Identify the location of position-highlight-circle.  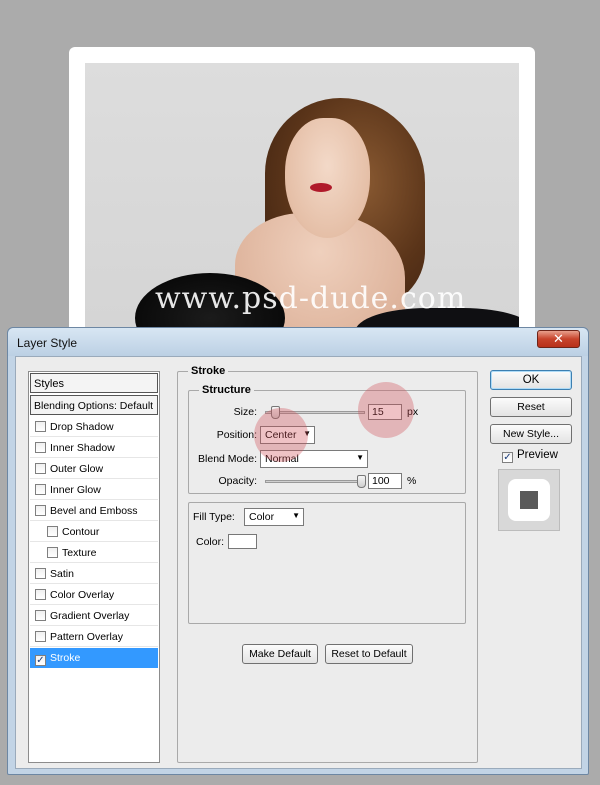
(281, 435).